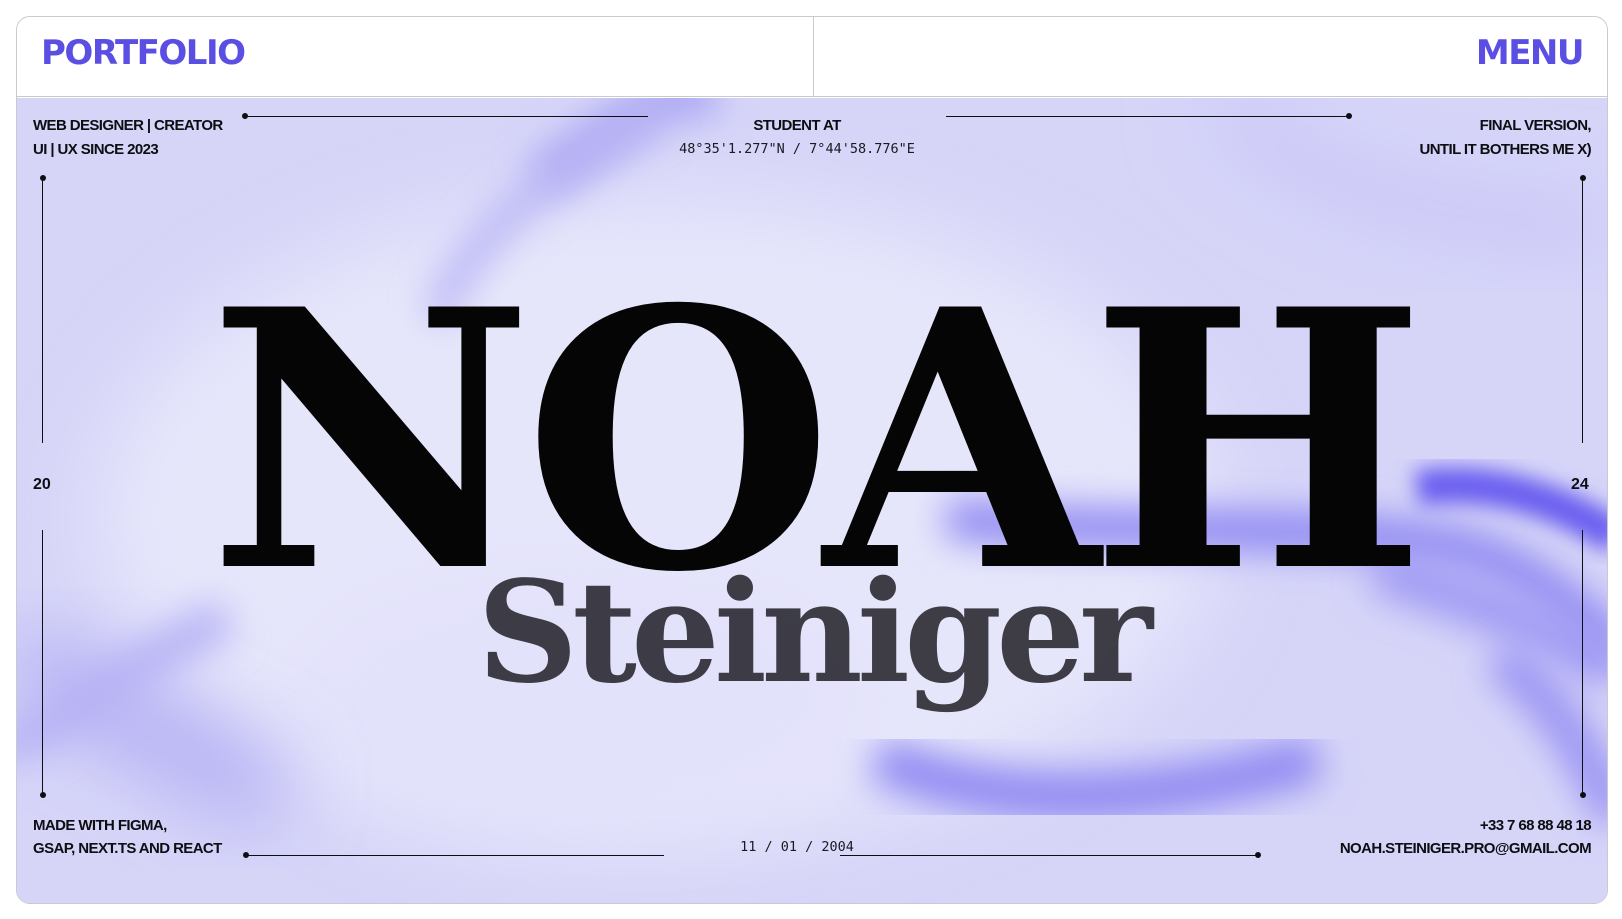 The height and width of the screenshot is (919, 1622). What do you see at coordinates (100, 825) in the screenshot?
I see `tools-line-1: MADE WITH FIGMA,` at bounding box center [100, 825].